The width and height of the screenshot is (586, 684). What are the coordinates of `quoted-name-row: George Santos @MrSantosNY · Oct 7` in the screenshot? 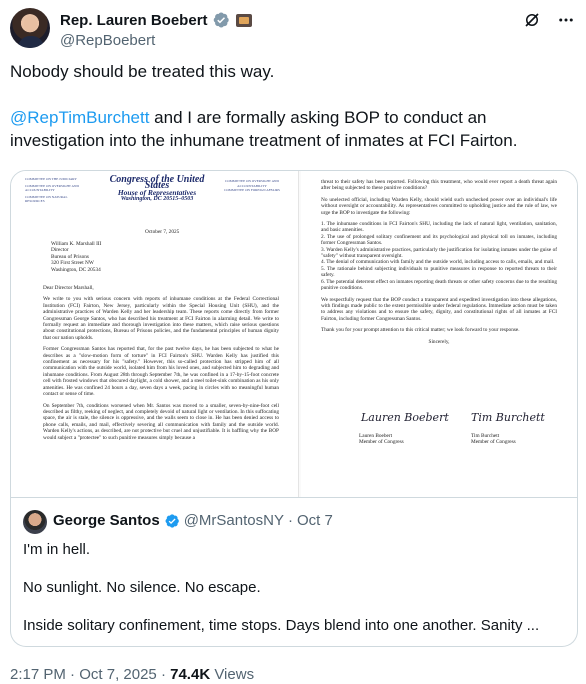 It's located at (193, 520).